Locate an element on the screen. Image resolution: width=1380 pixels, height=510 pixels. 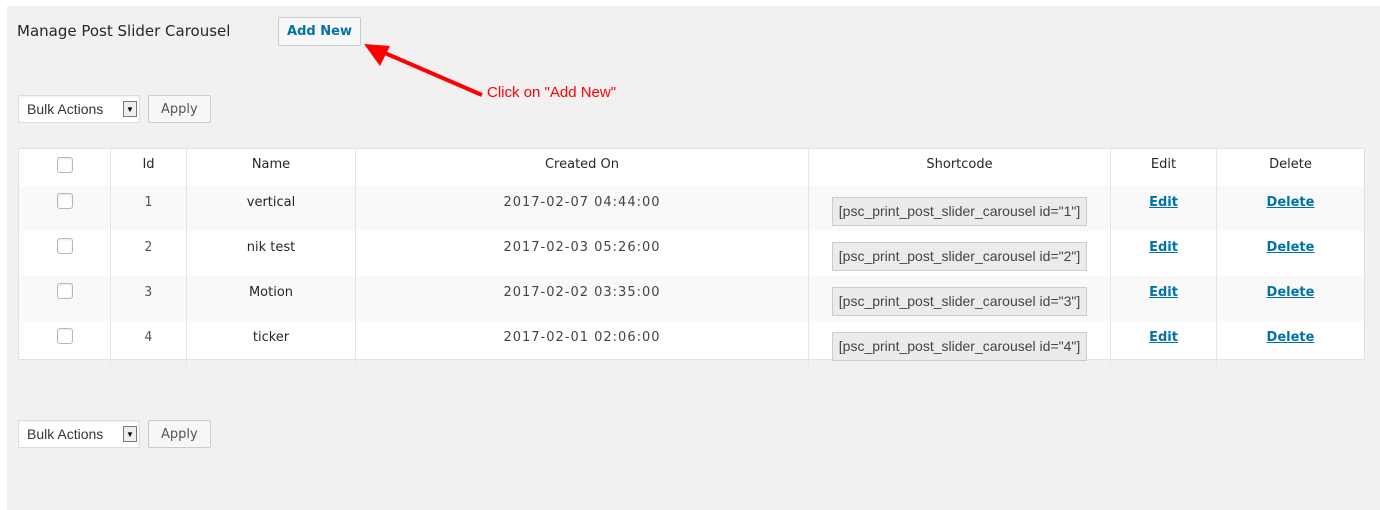
column-header-edit: Edit is located at coordinates (1163, 167).